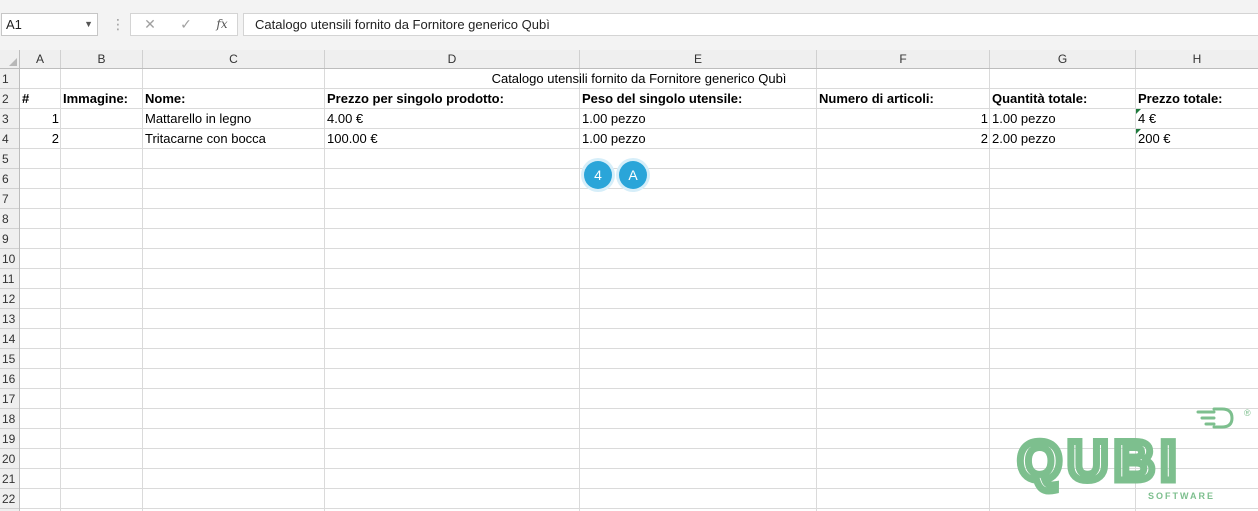 The width and height of the screenshot is (1258, 511). Describe the element at coordinates (1154, 138) in the screenshot. I see `cell-value: 200 €` at that location.